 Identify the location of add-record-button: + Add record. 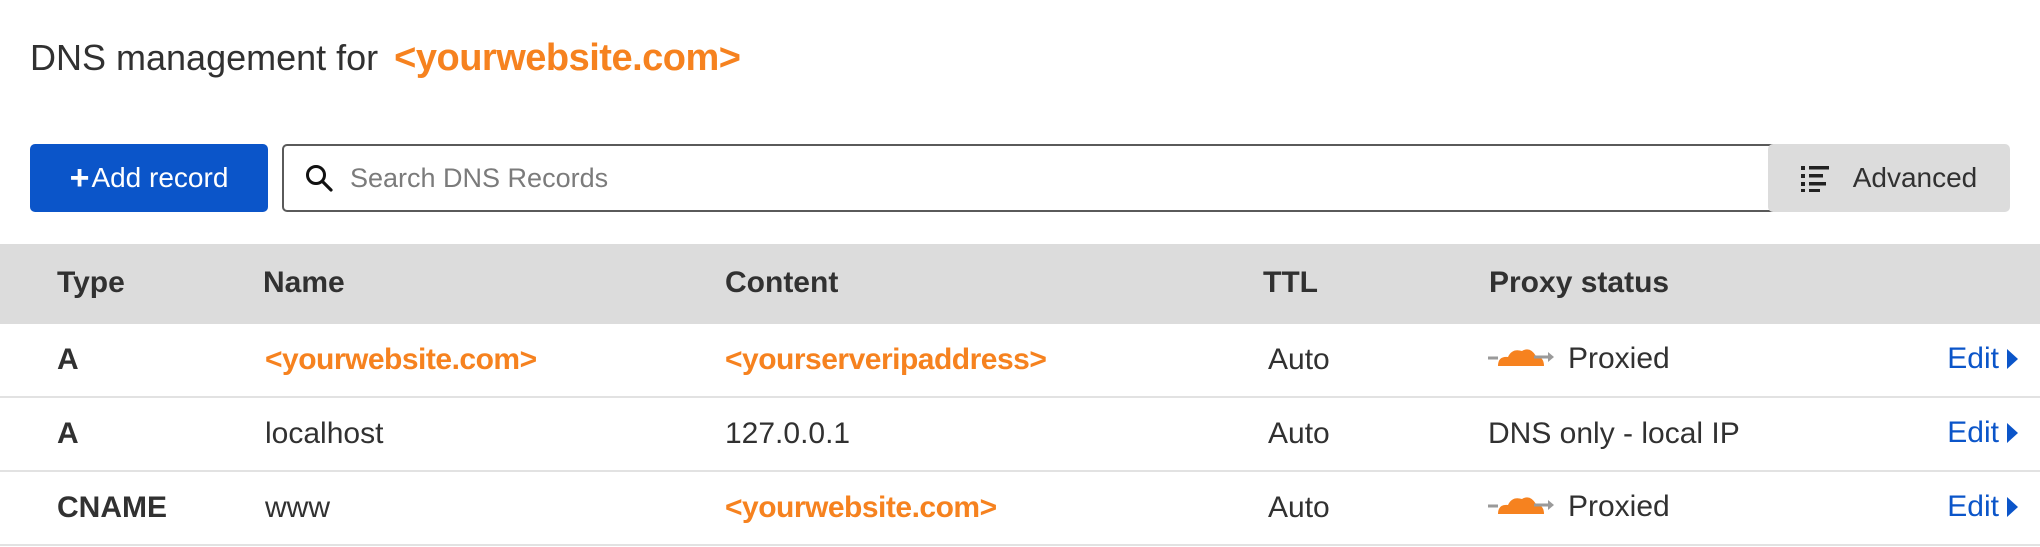
(149, 178).